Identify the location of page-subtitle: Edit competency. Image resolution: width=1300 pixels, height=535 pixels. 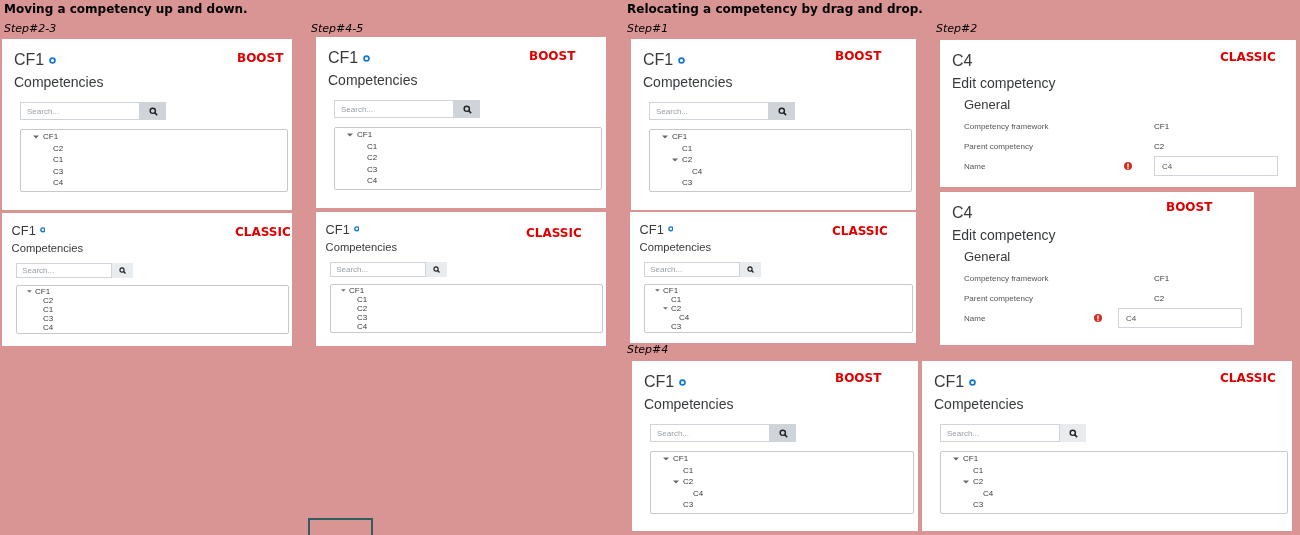
(1004, 235).